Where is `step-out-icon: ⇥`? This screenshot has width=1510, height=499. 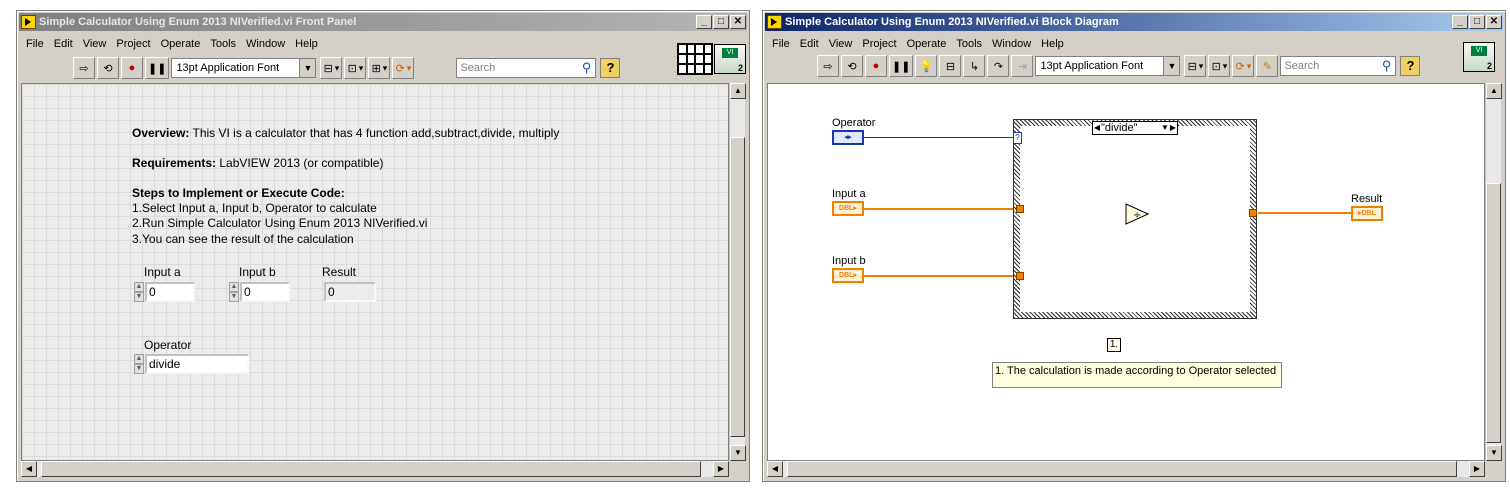
step-out-icon: ⇥ is located at coordinates (1022, 66).